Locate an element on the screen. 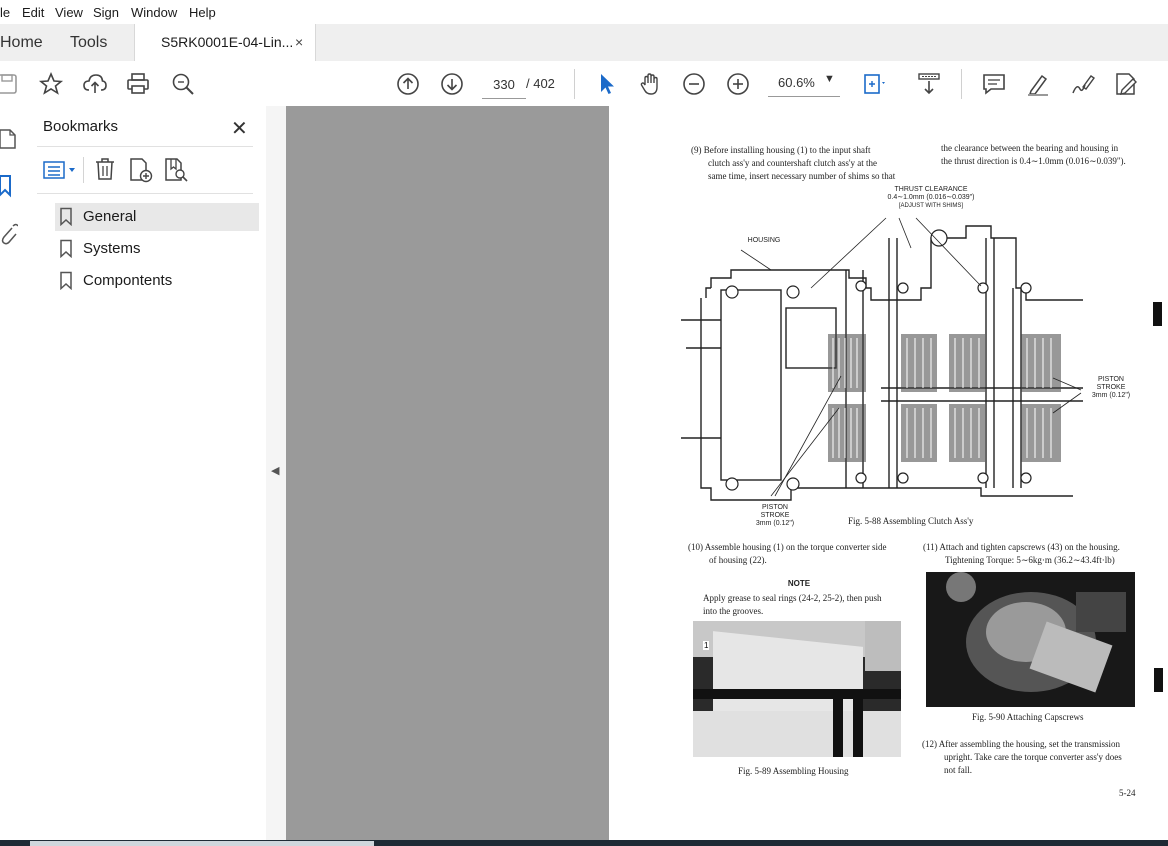 The width and height of the screenshot is (1168, 846). navigation-rail is located at coordinates (14, 473).